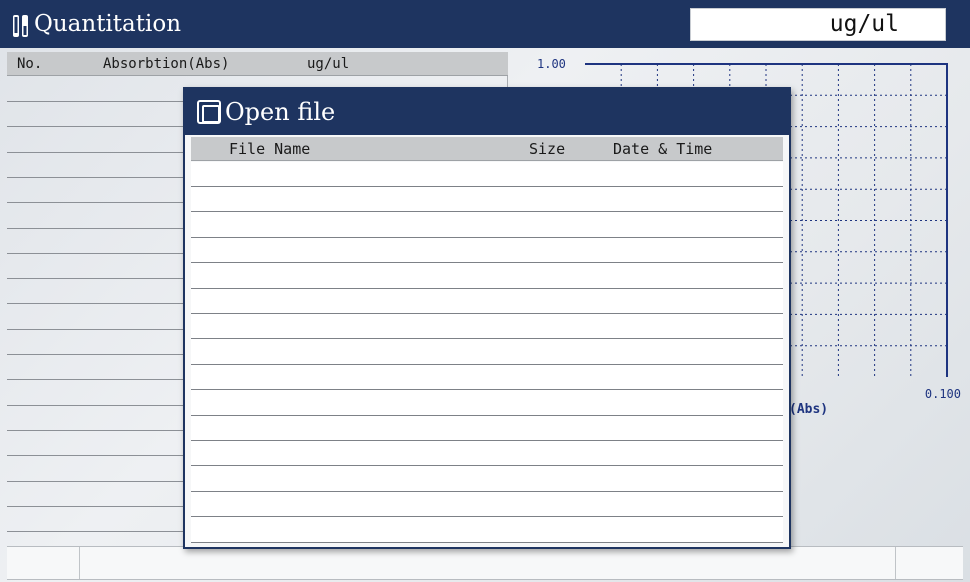 The width and height of the screenshot is (970, 582). I want to click on dialog-titlebar: Open file, so click(487, 112).